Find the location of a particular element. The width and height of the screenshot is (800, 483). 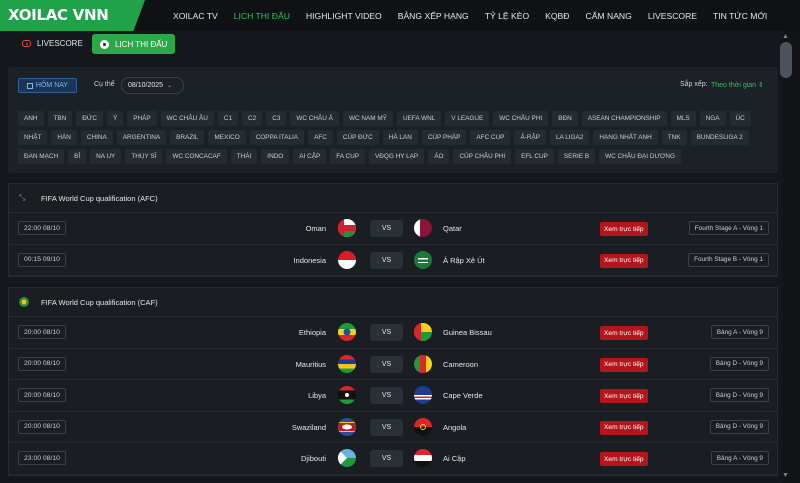

league-tag: PHÁP is located at coordinates (142, 118).